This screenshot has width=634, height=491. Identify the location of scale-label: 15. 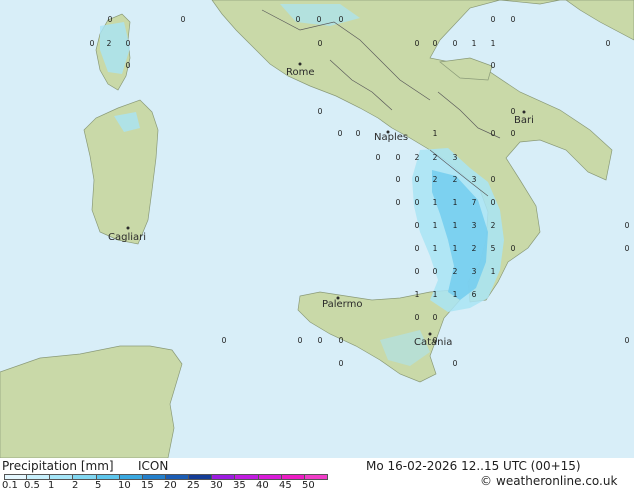
(147, 485).